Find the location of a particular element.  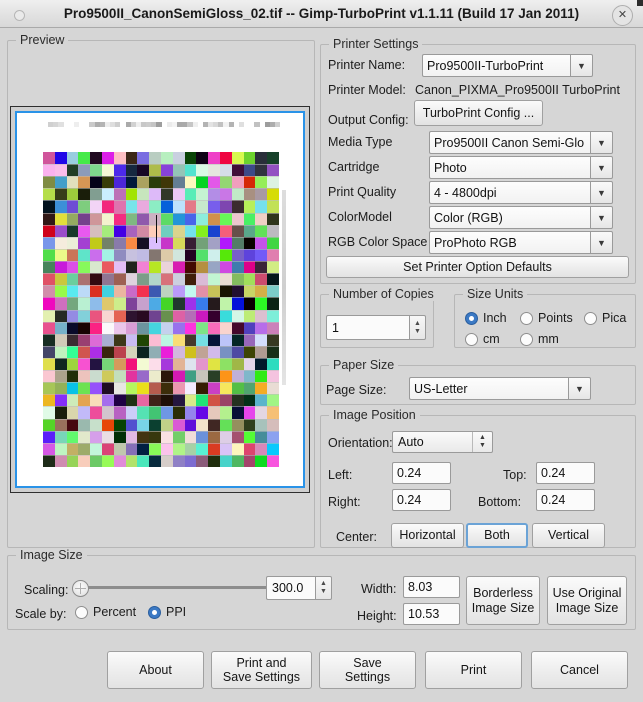

use-original-image-size-button: Use Original Image Size is located at coordinates (587, 600).